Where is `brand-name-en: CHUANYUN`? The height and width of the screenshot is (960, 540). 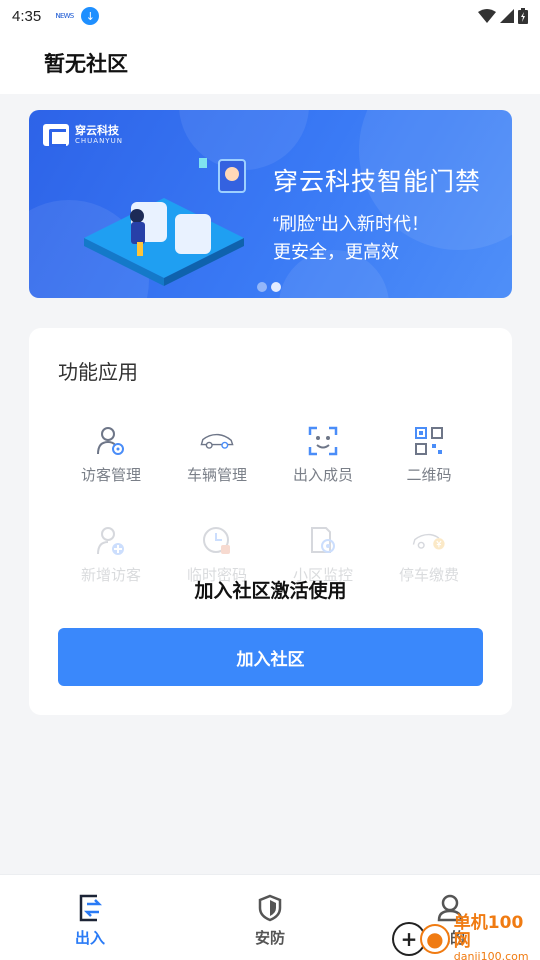 brand-name-en: CHUANYUN is located at coordinates (99, 140).